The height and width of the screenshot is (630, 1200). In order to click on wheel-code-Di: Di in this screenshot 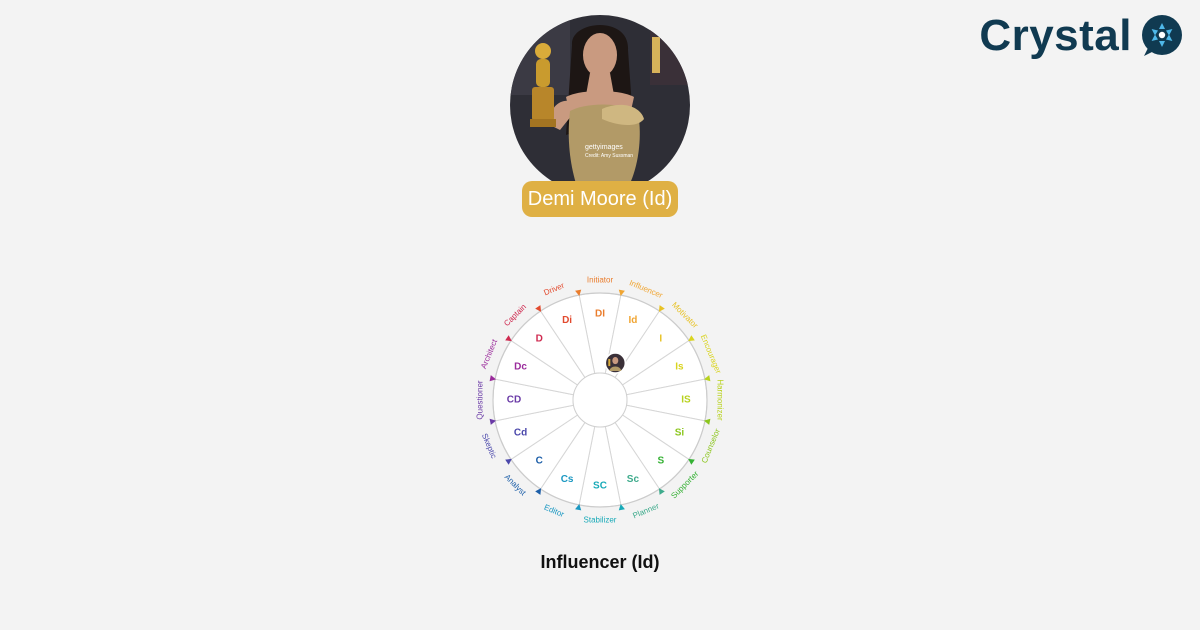, I will do `click(567, 320)`.